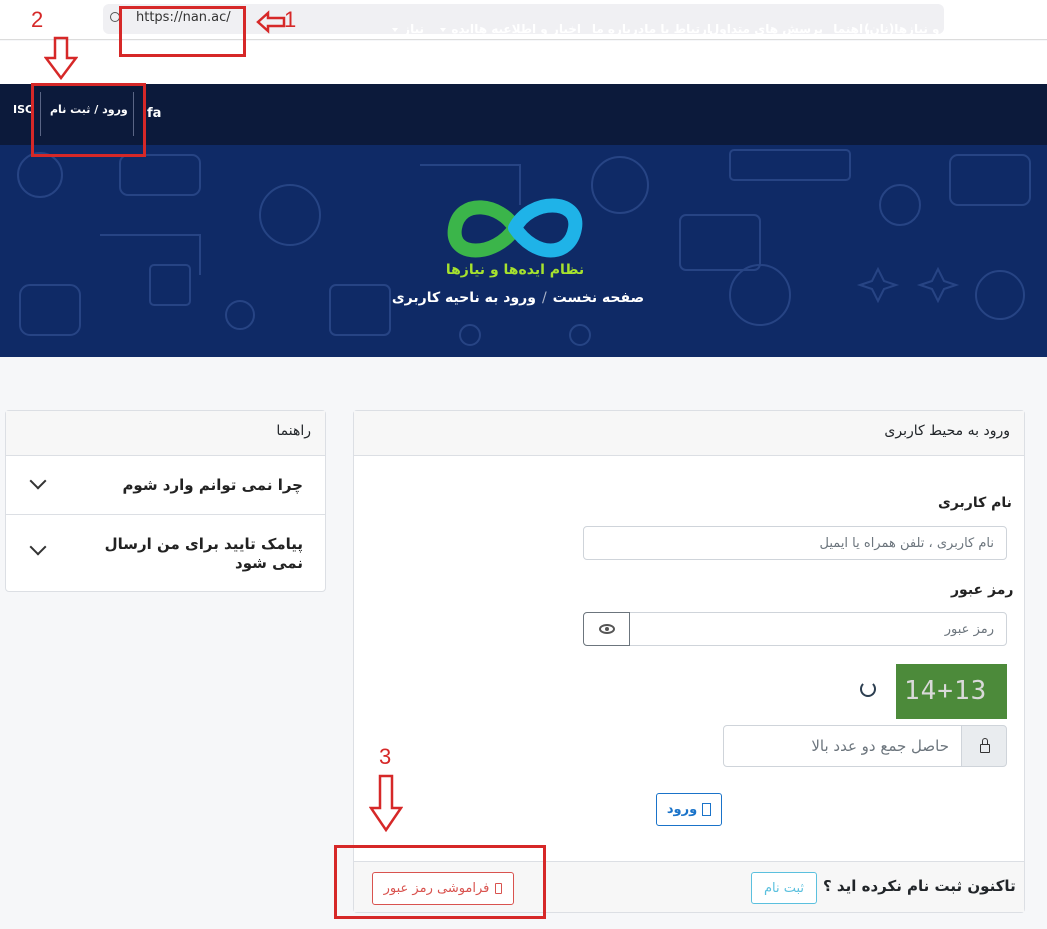 The image size is (1047, 929). What do you see at coordinates (982, 590) in the screenshot?
I see `password-label: رمز عبور` at bounding box center [982, 590].